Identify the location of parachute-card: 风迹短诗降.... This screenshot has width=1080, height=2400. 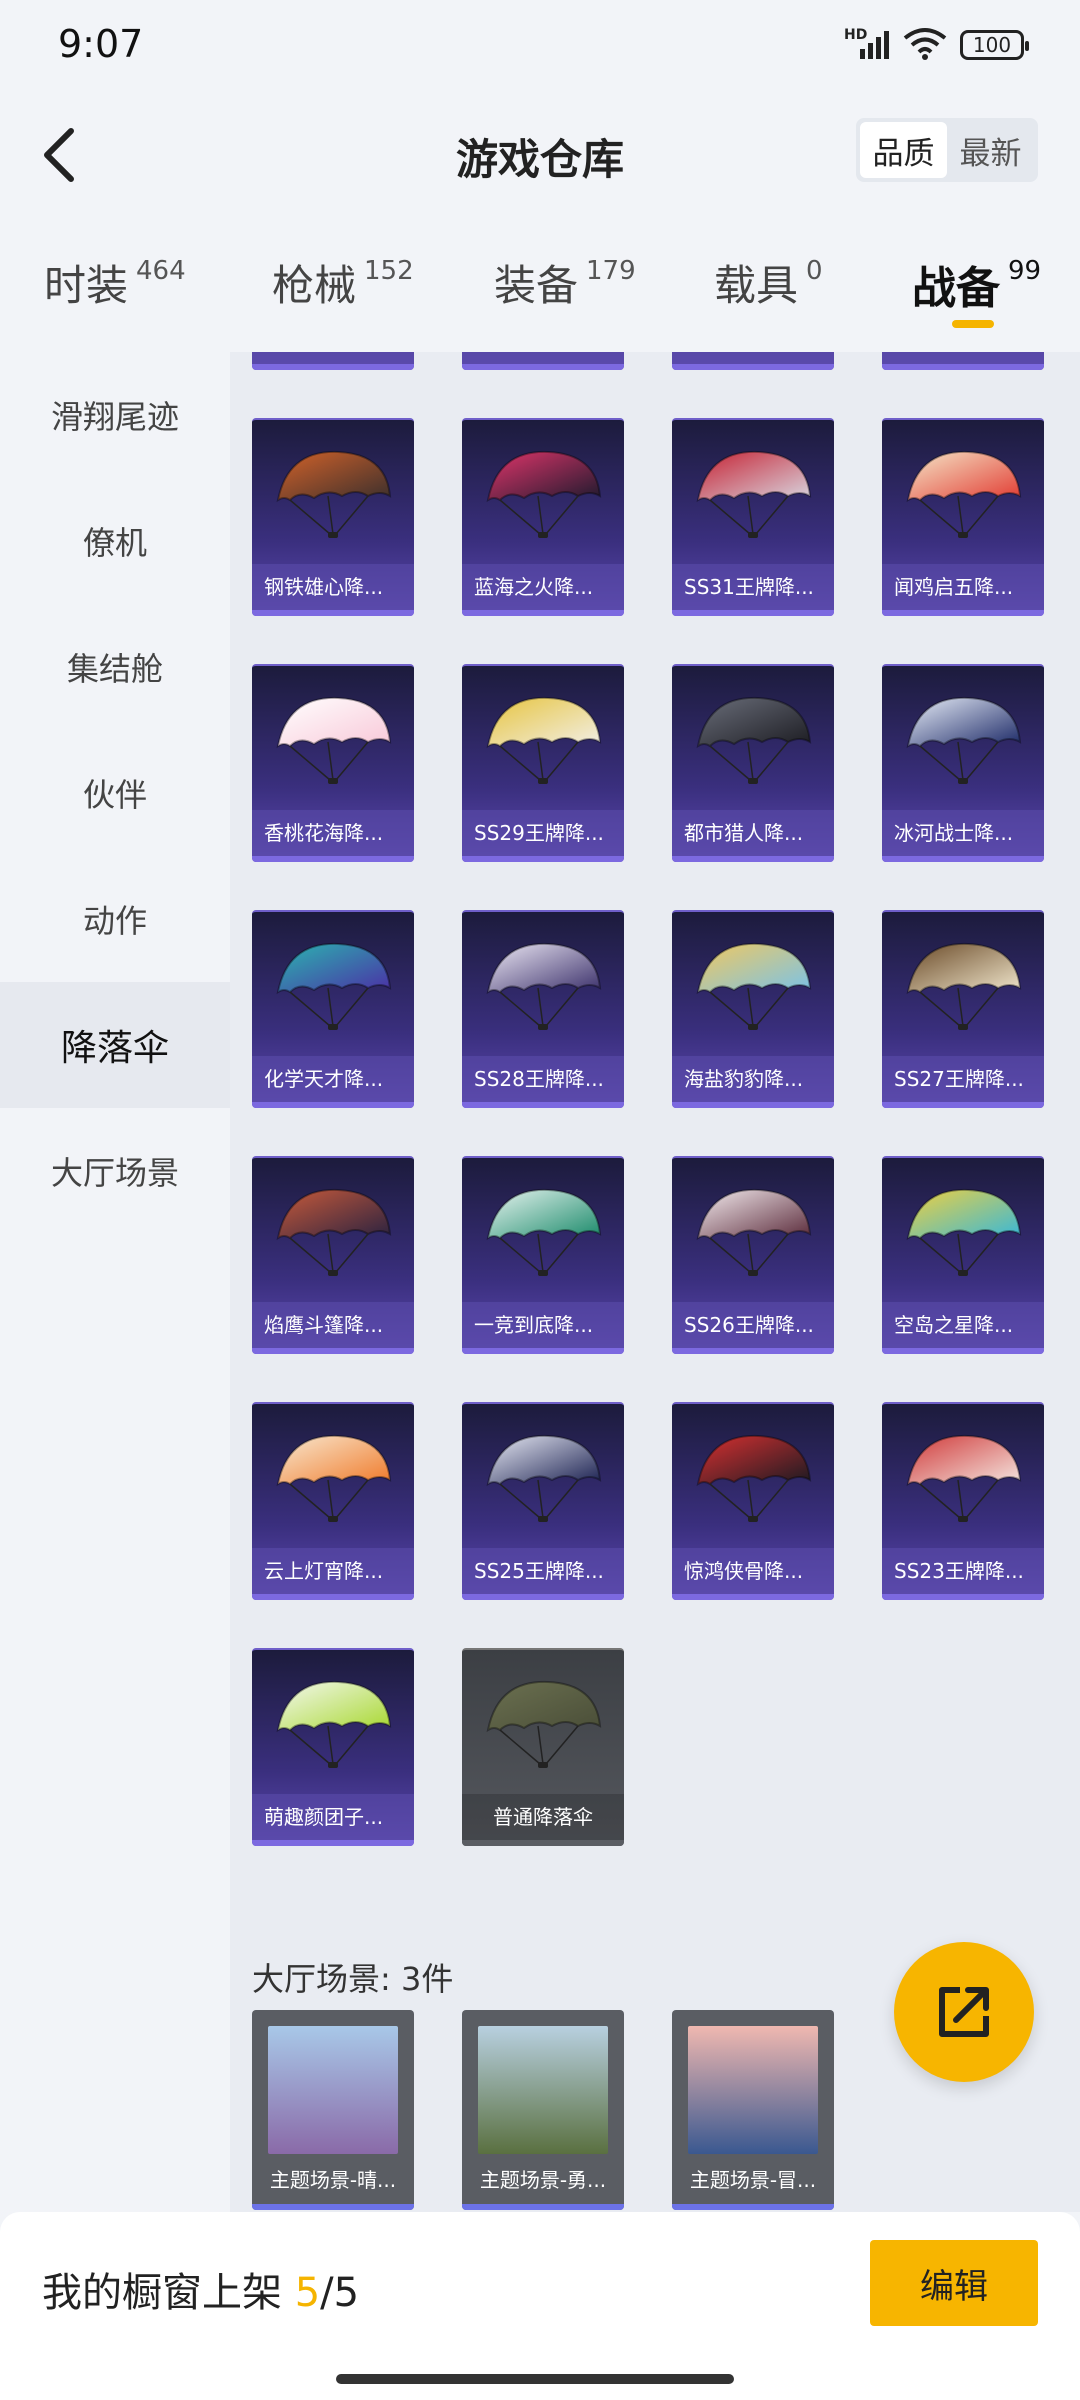
(333, 361).